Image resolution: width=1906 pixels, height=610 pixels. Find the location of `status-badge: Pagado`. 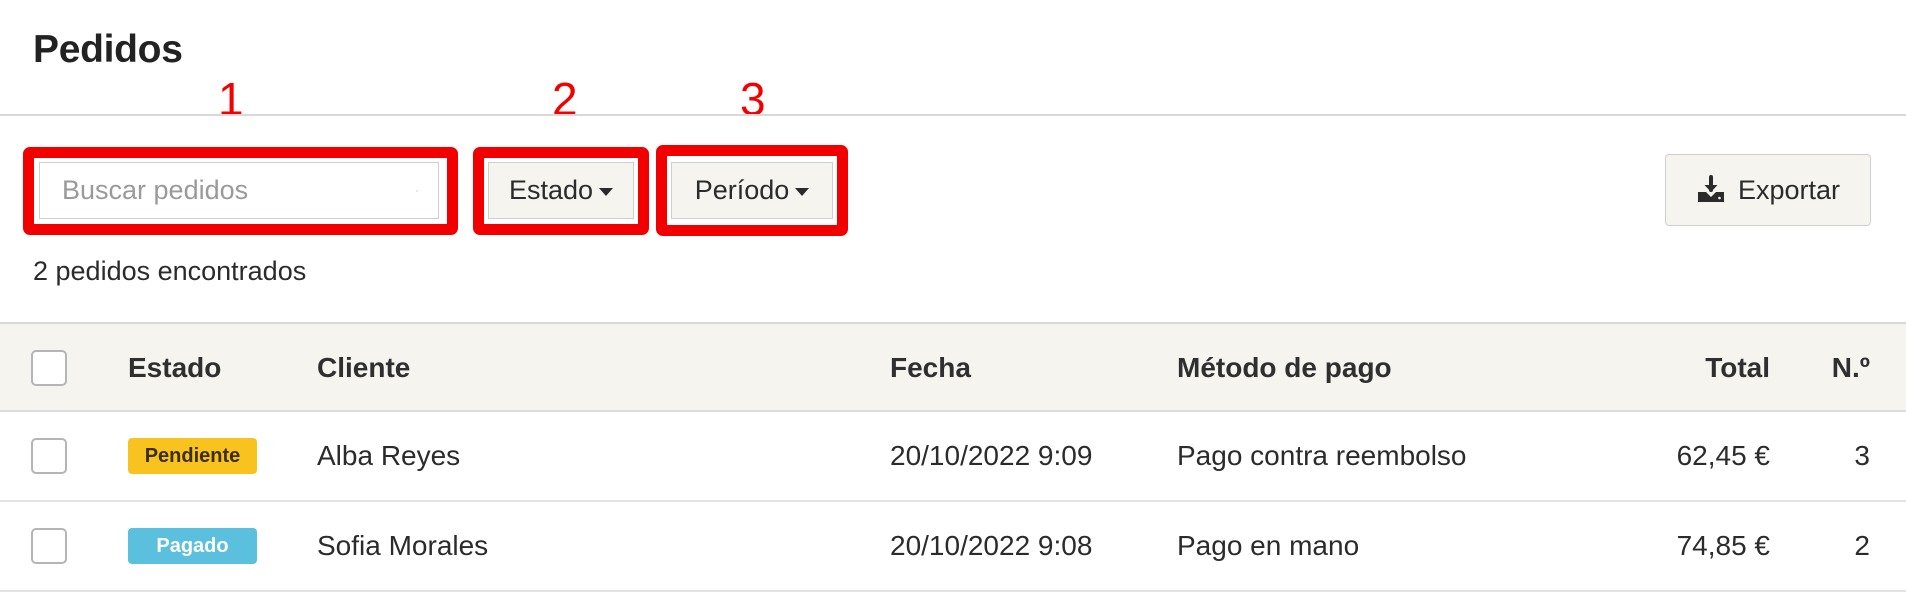

status-badge: Pagado is located at coordinates (192, 546).